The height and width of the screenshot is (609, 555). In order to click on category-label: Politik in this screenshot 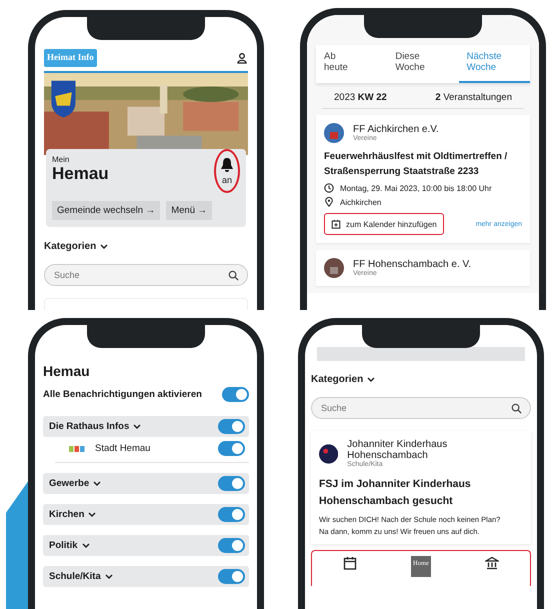, I will do `click(63, 545)`.